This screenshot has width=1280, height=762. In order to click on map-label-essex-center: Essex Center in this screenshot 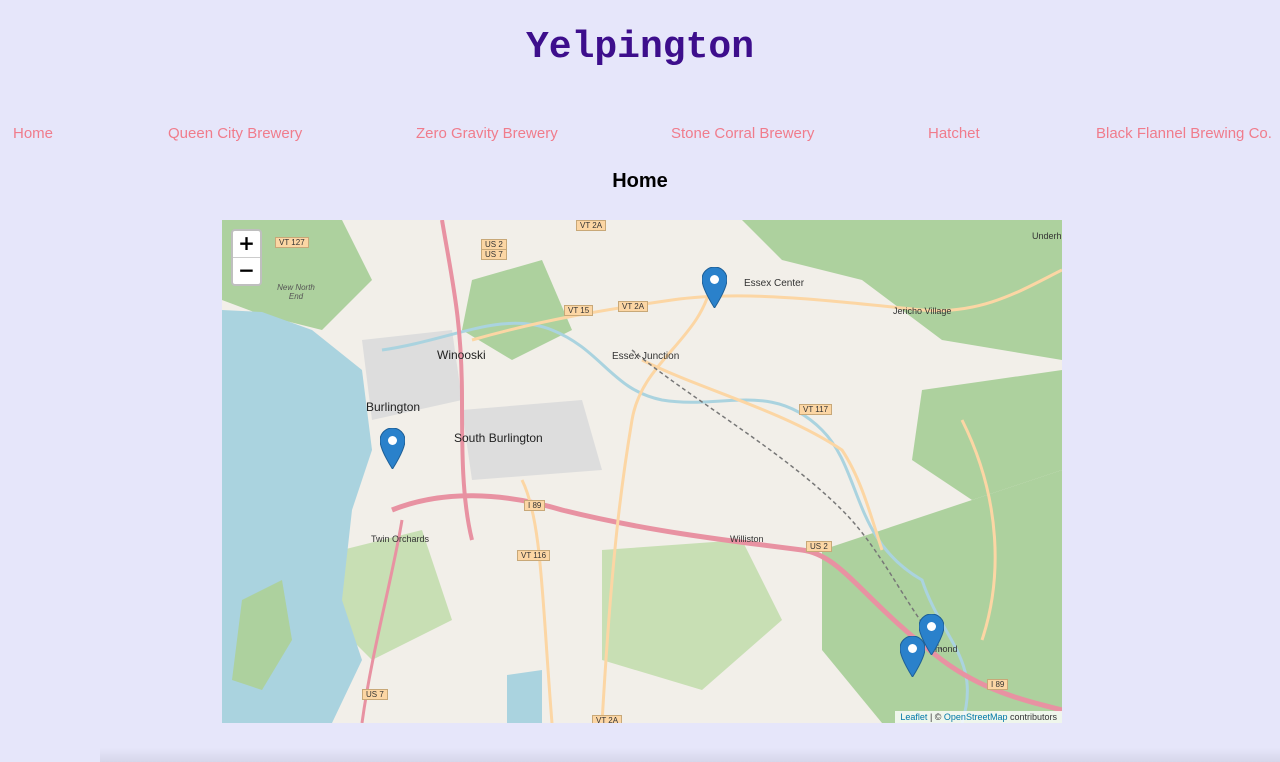, I will do `click(774, 283)`.